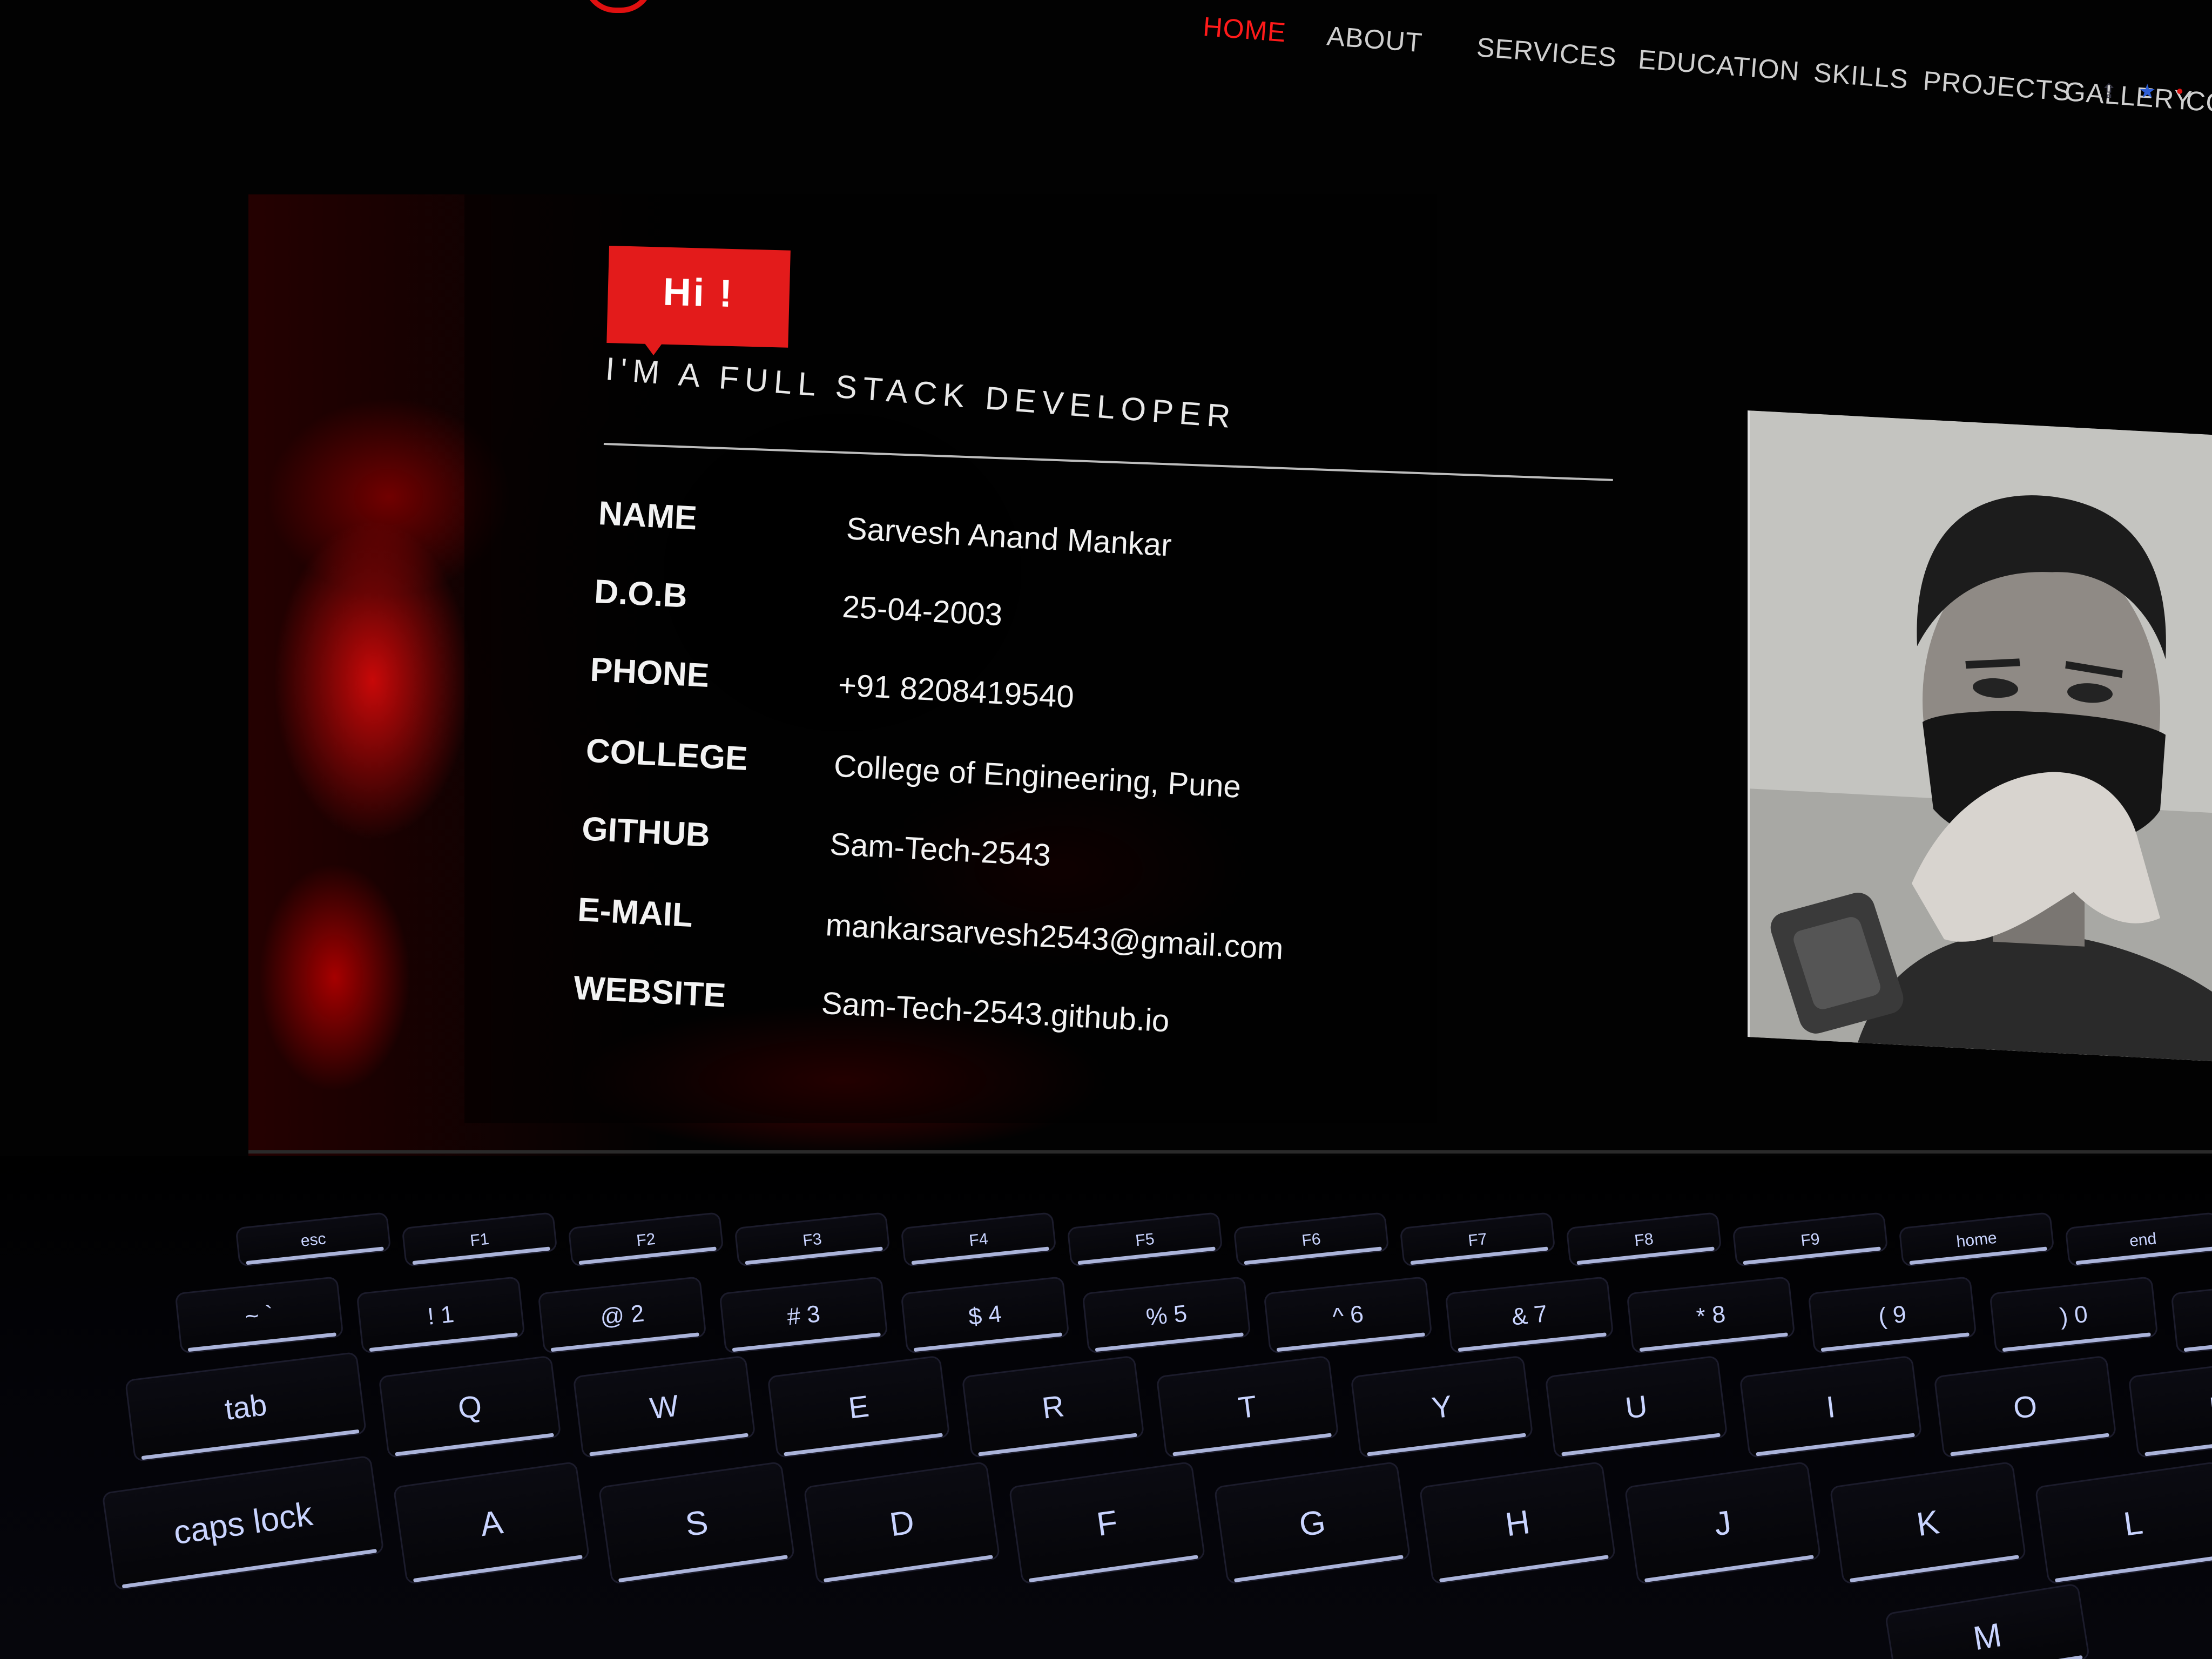 Image resolution: width=2212 pixels, height=1659 pixels. I want to click on key-m: M, so click(1987, 1621).